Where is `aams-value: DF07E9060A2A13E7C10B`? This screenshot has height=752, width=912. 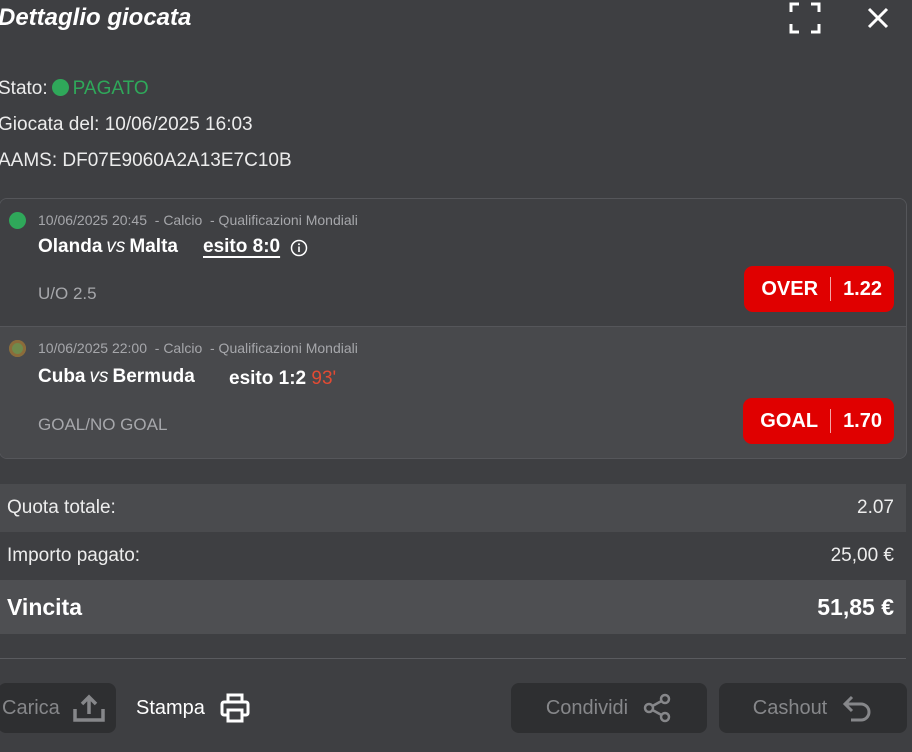 aams-value: DF07E9060A2A13E7C10B is located at coordinates (177, 160).